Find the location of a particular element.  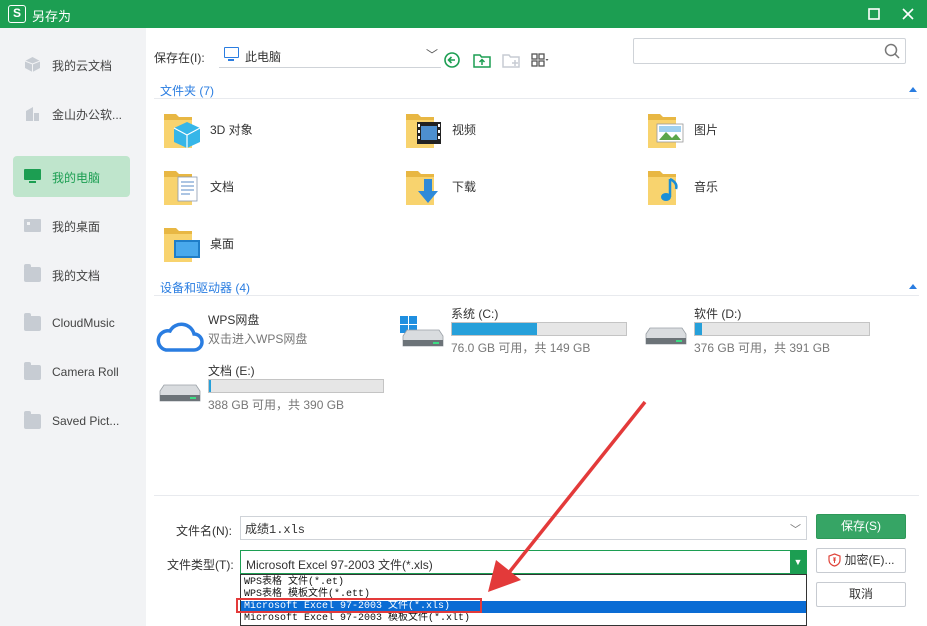

drive-subtitle: 双击进入WPS网盘 is located at coordinates (258, 339).